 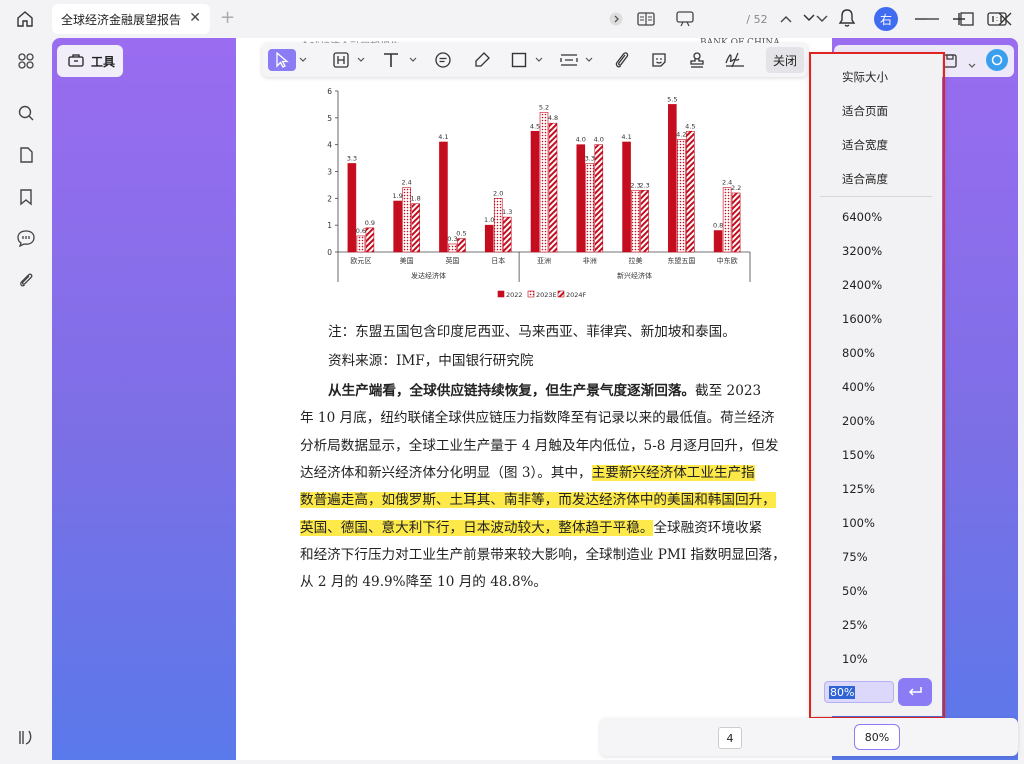 I want to click on current-page-input: 4, so click(x=730, y=738).